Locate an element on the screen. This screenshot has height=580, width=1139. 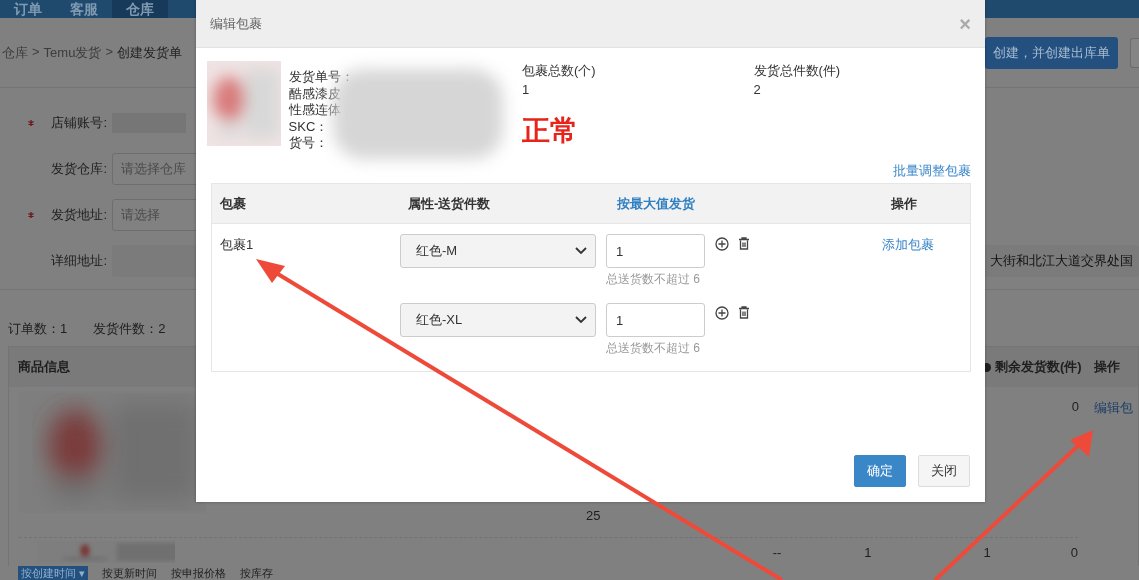
stat-value: 2 is located at coordinates (757, 90).